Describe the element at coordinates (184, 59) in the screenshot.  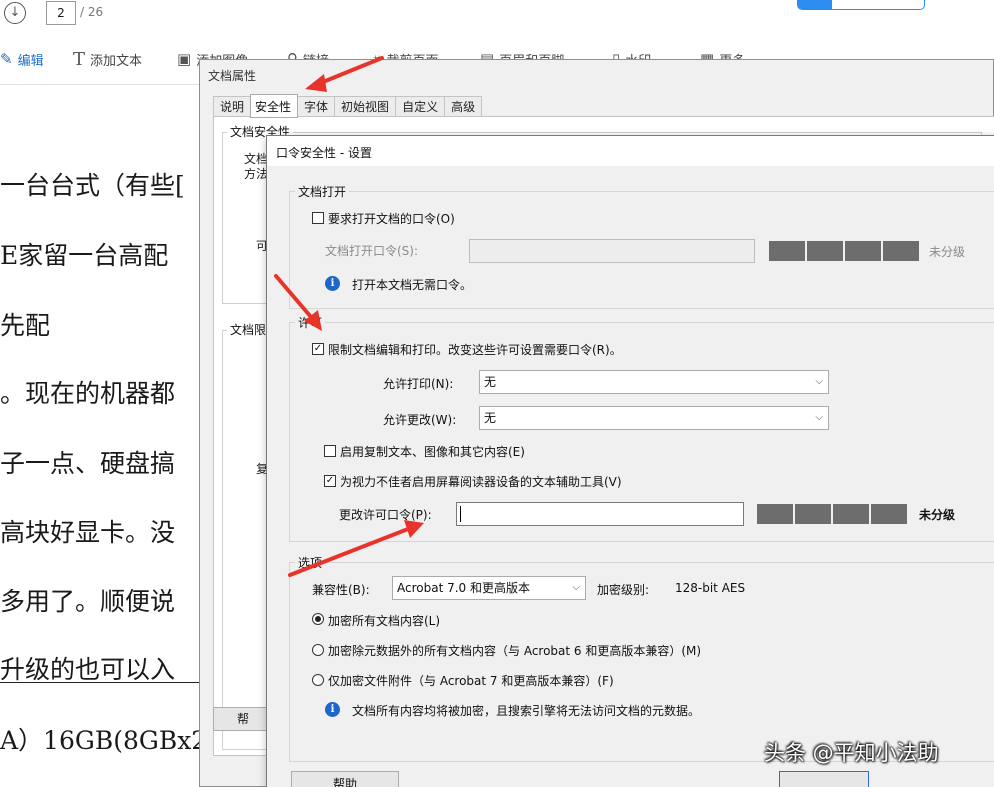
I see `image-icon: ▣` at that location.